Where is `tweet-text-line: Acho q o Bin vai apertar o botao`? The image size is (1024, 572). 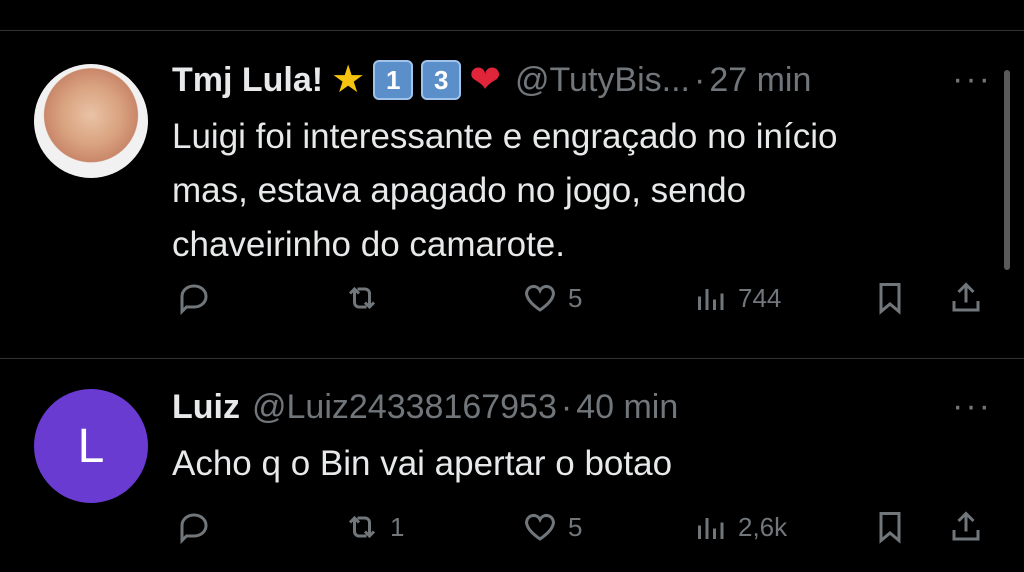 tweet-text-line: Acho q o Bin vai apertar o botao is located at coordinates (422, 463).